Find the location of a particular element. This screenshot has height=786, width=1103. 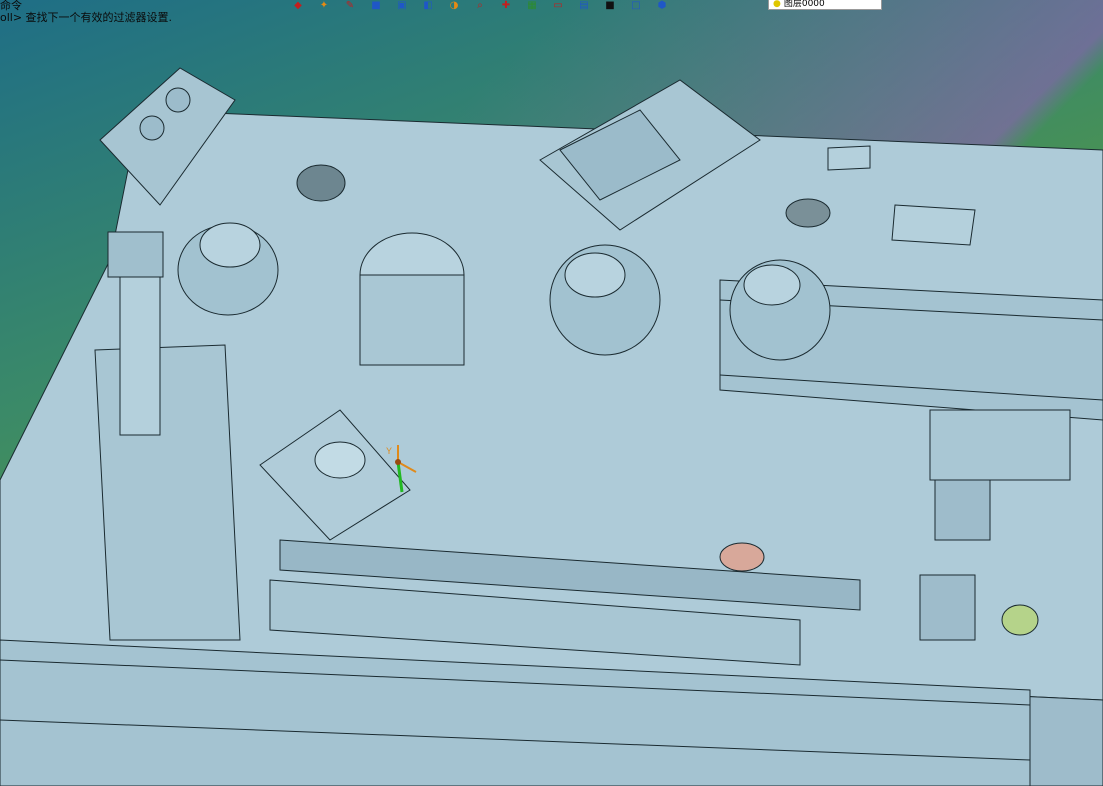

bracket-plate is located at coordinates (933, 225).